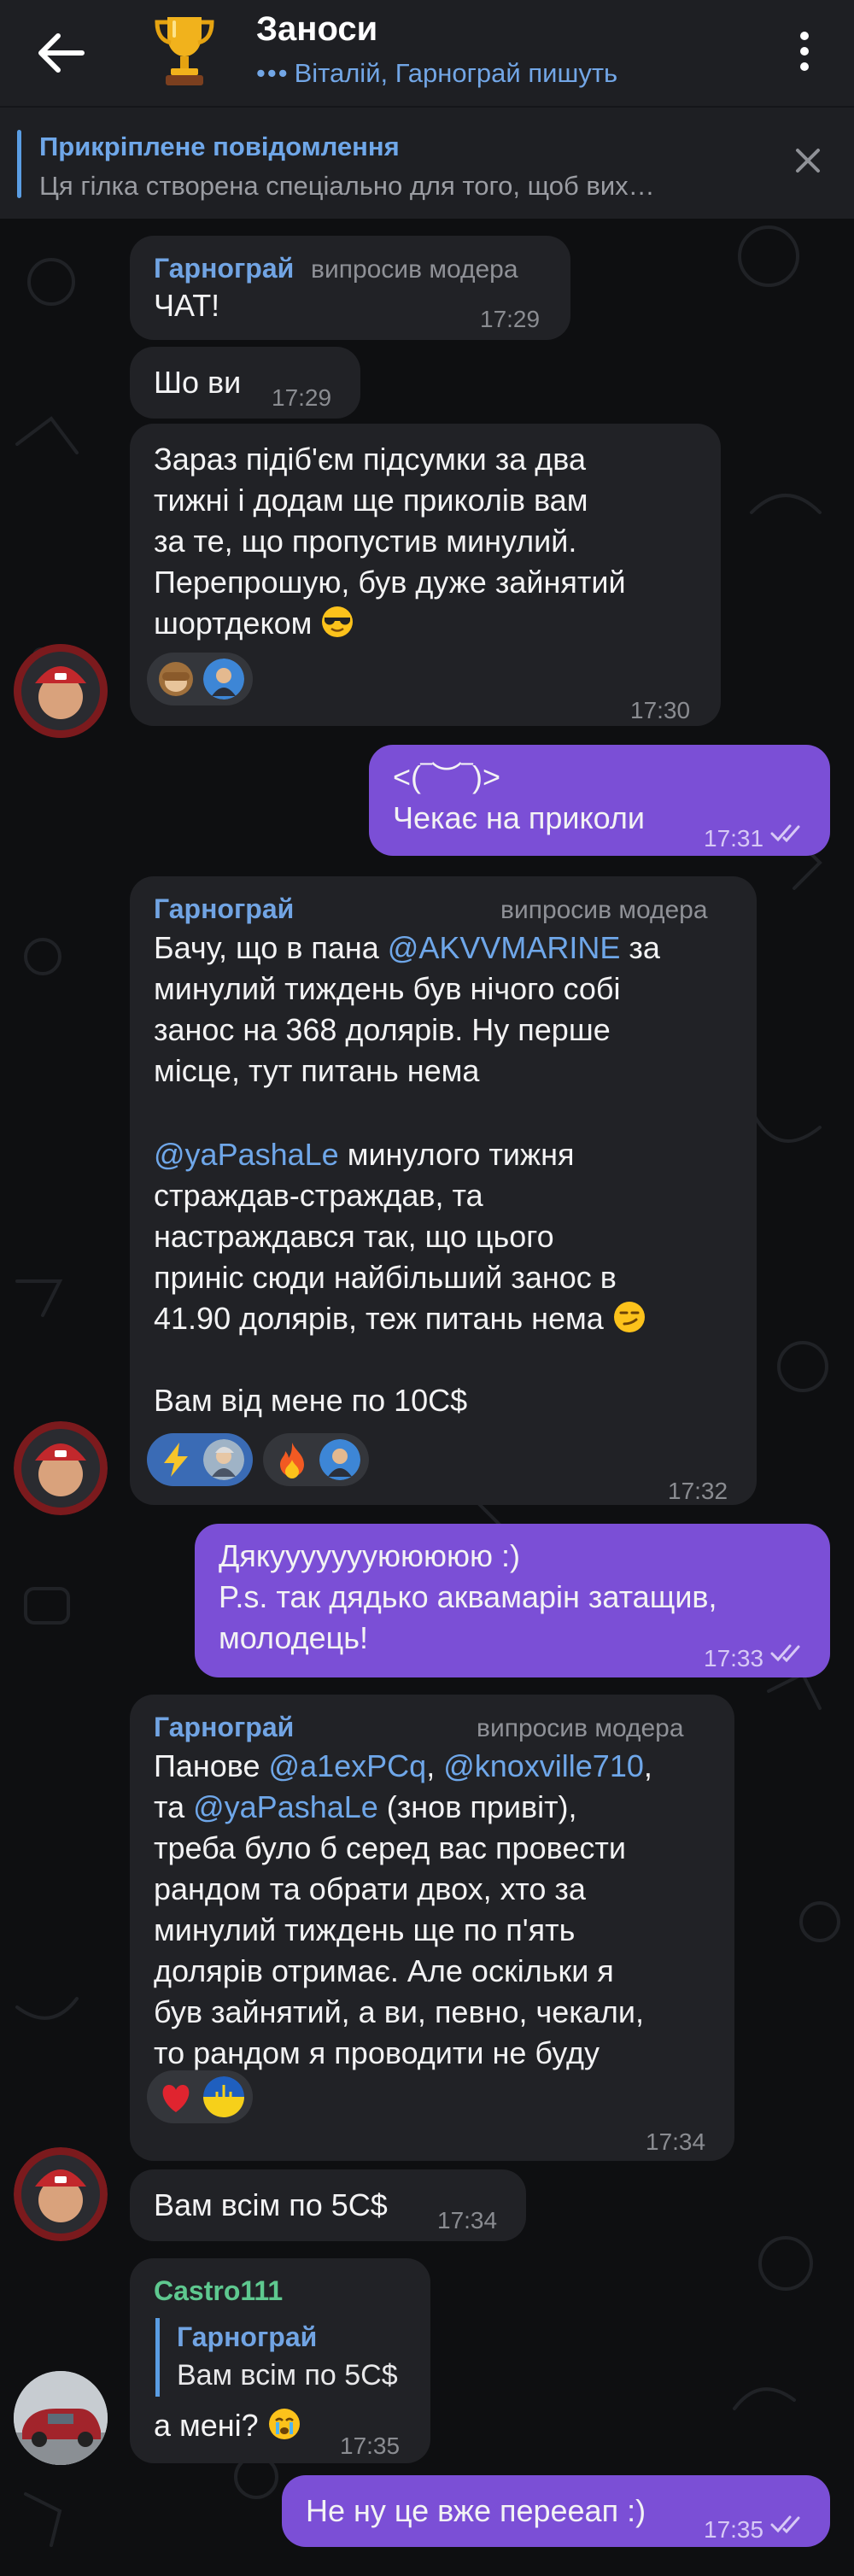 This screenshot has height=2576, width=854. I want to click on reaction-chip-own, so click(200, 1459).